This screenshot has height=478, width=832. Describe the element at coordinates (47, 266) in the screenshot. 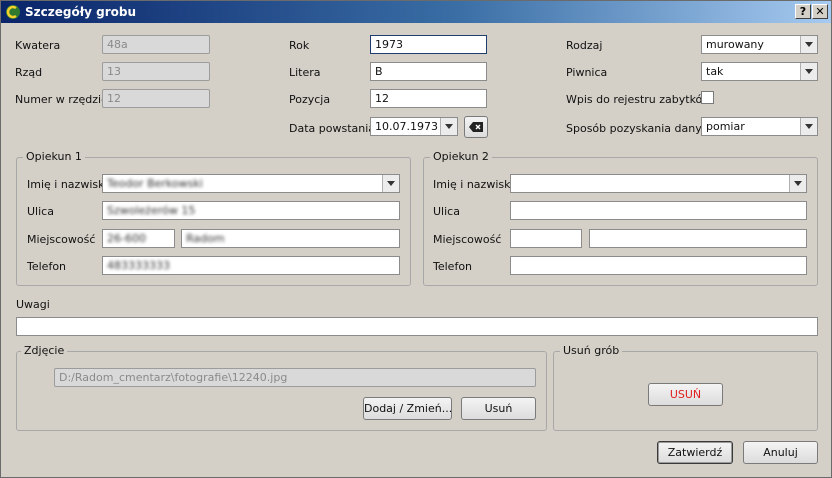

I see `opiekun1-telefon-label: Telefon` at that location.